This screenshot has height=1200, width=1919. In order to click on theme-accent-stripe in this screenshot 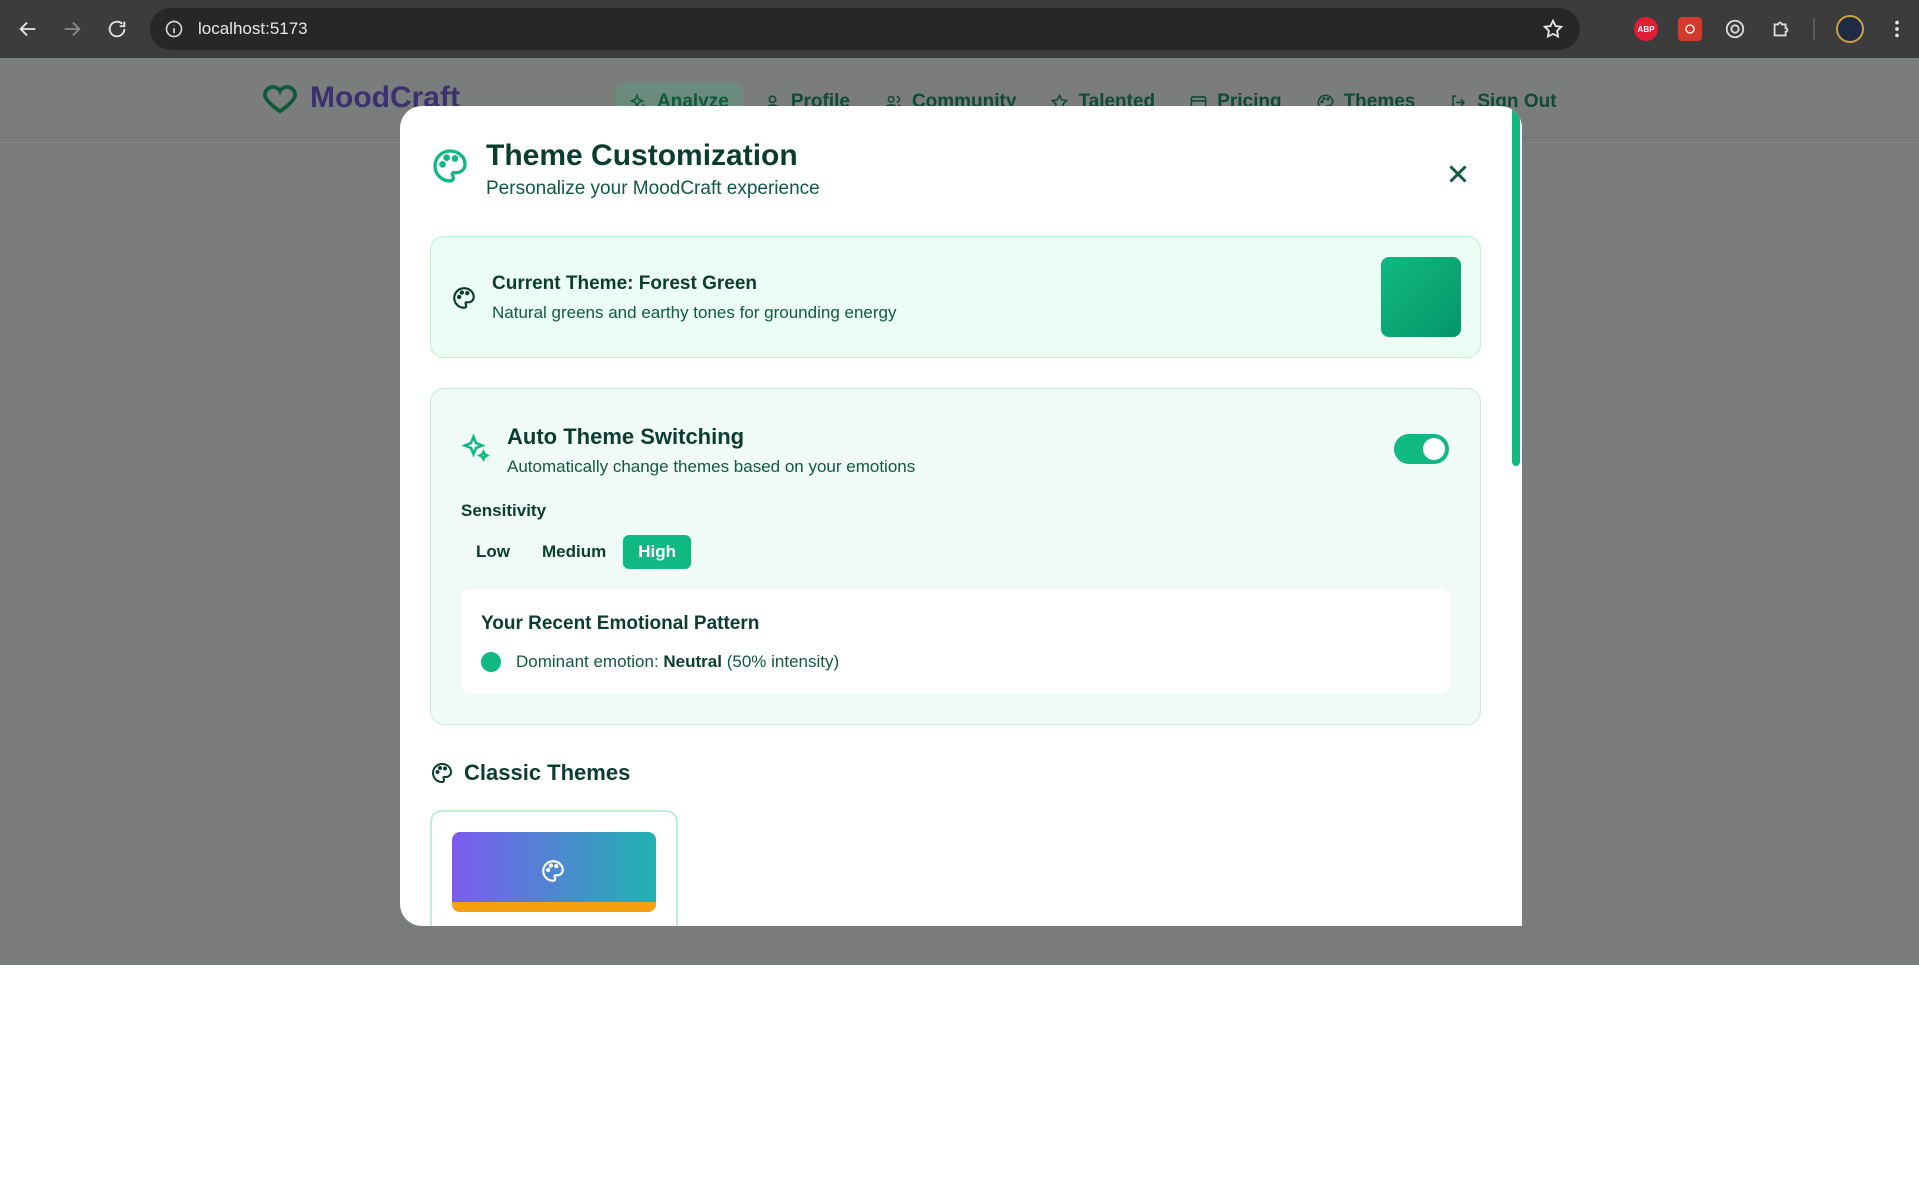, I will do `click(554, 907)`.